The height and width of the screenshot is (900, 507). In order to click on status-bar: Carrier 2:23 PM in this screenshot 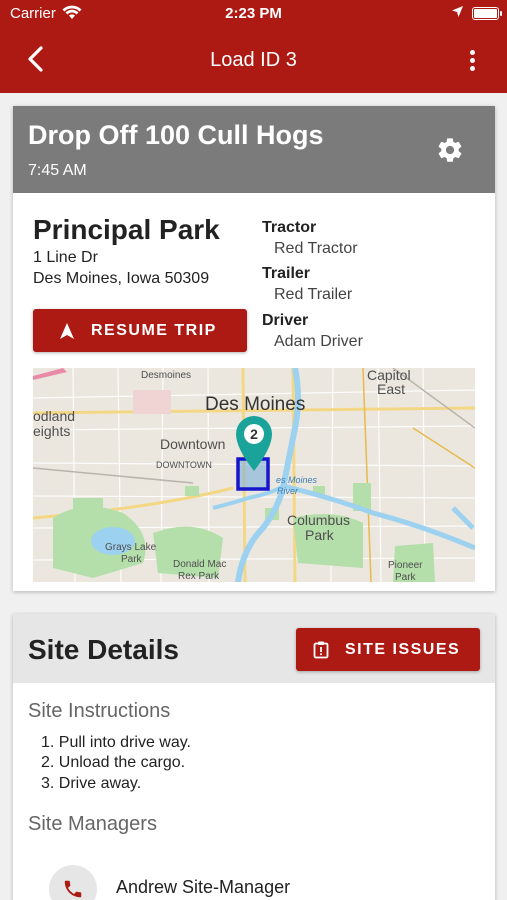, I will do `click(253, 14)`.